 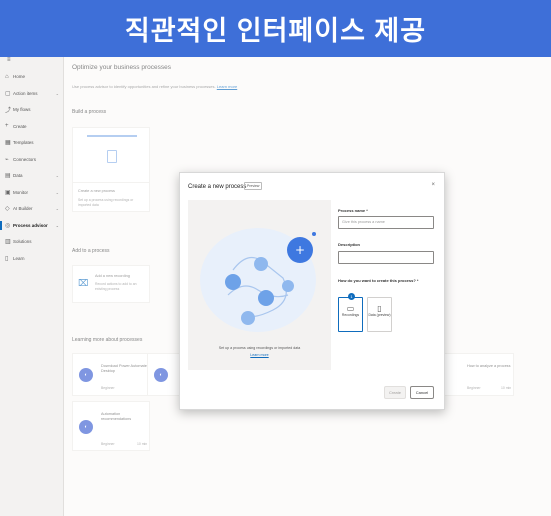 What do you see at coordinates (34, 109) in the screenshot?
I see `sidebar-item-my-flows: ⤴ My flows` at bounding box center [34, 109].